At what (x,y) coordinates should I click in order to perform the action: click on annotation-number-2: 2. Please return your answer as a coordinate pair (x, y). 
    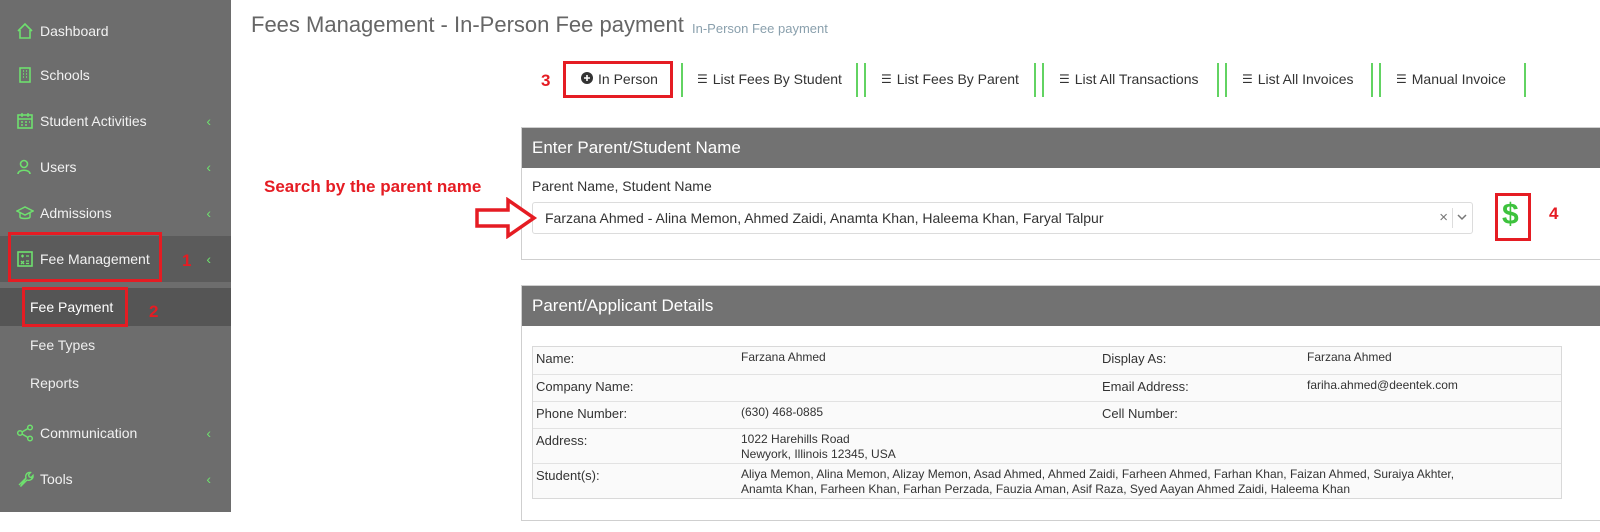
    Looking at the image, I should click on (154, 311).